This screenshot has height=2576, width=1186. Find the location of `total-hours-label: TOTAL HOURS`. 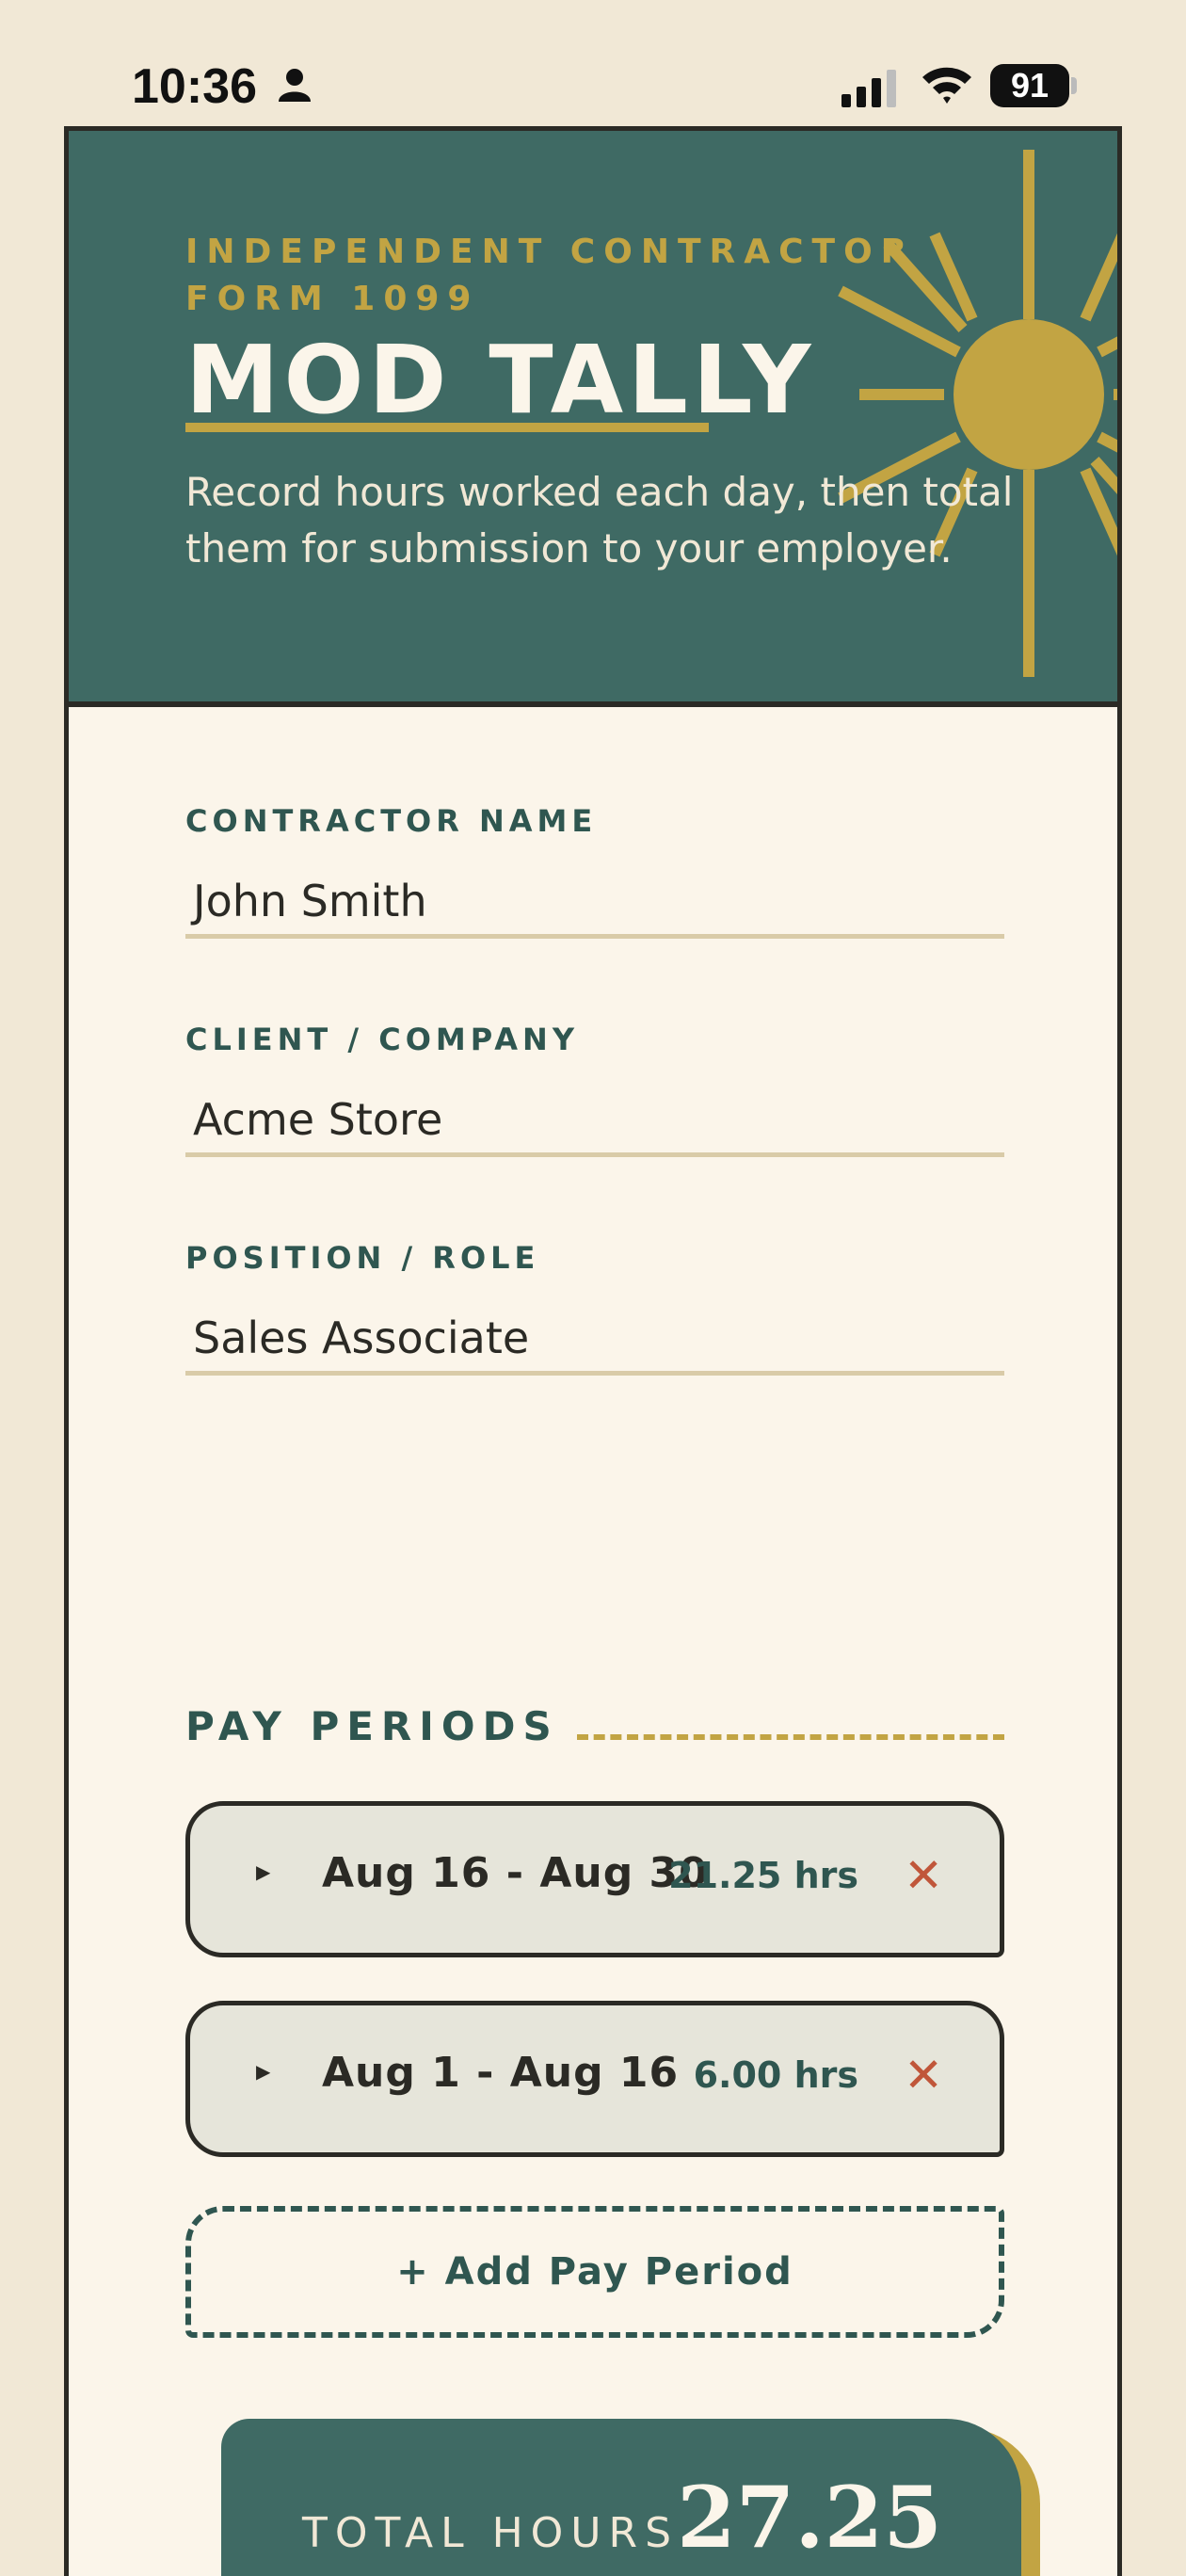

total-hours-label: TOTAL HOURS is located at coordinates (490, 2533).